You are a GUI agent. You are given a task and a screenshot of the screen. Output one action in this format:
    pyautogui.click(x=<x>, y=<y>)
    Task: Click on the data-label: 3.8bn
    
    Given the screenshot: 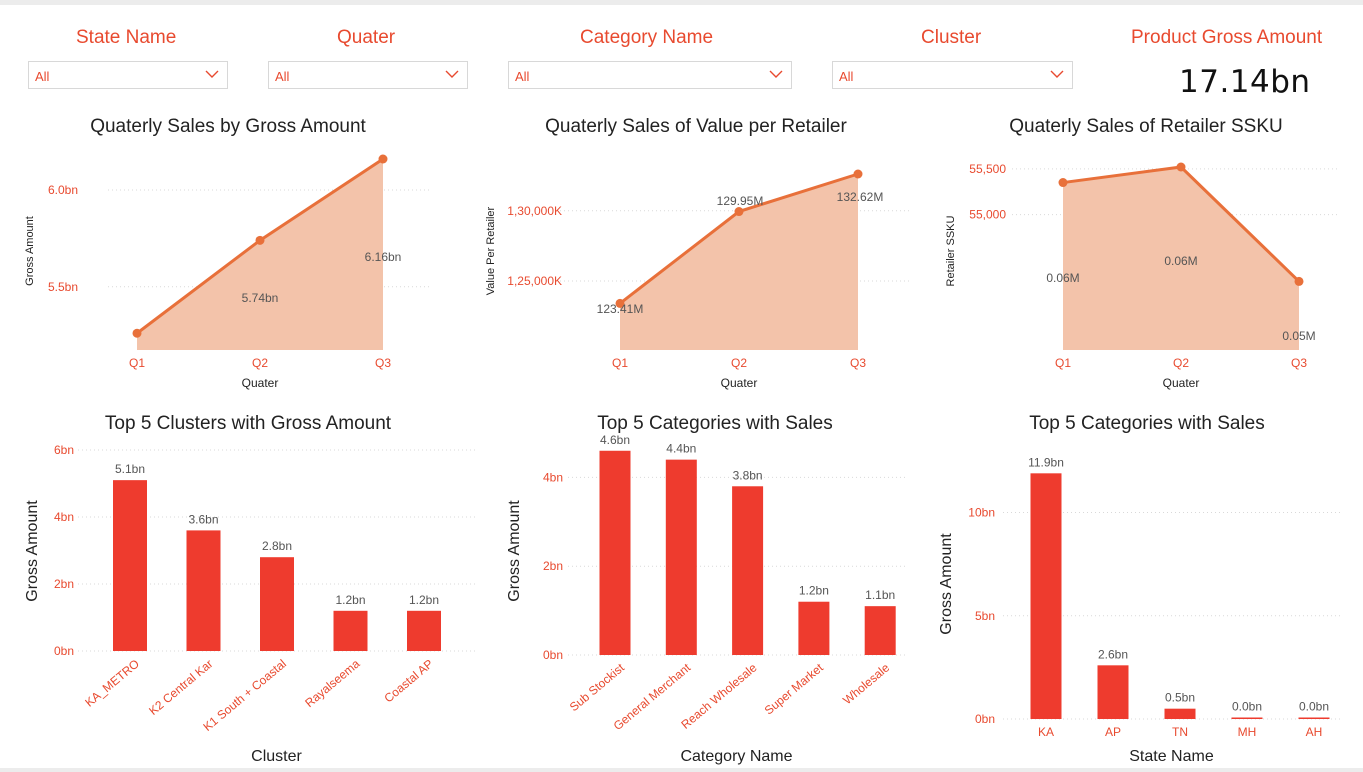 What is the action you would take?
    pyautogui.click(x=748, y=475)
    